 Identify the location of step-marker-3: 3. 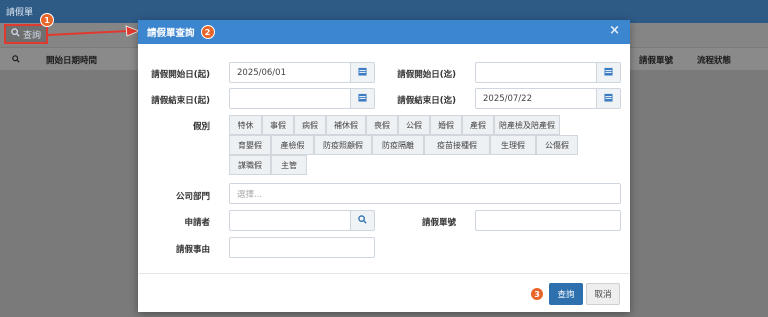
(537, 294).